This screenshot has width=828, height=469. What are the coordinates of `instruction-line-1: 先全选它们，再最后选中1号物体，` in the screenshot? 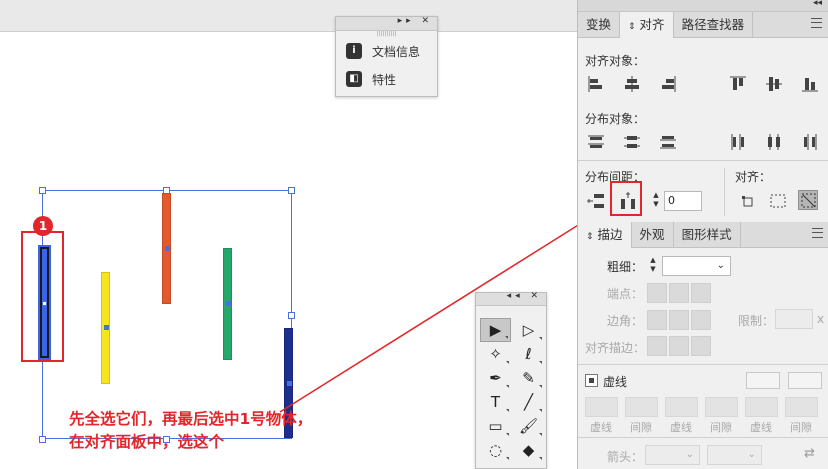 It's located at (191, 419).